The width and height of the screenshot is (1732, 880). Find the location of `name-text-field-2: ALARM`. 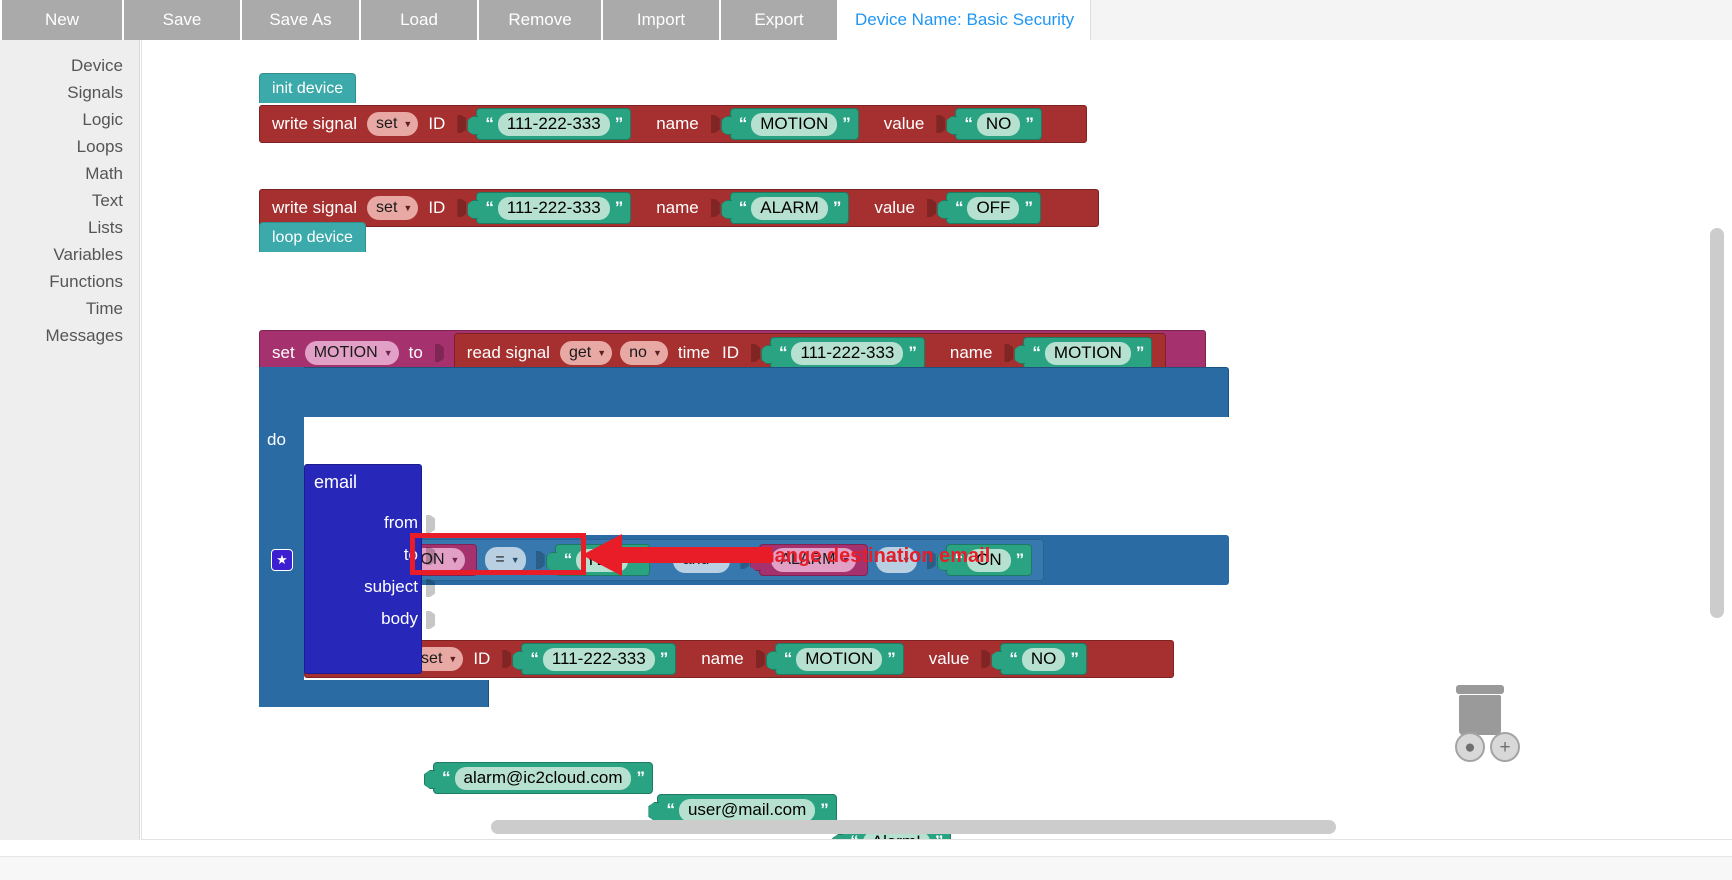

name-text-field-2: ALARM is located at coordinates (789, 208).